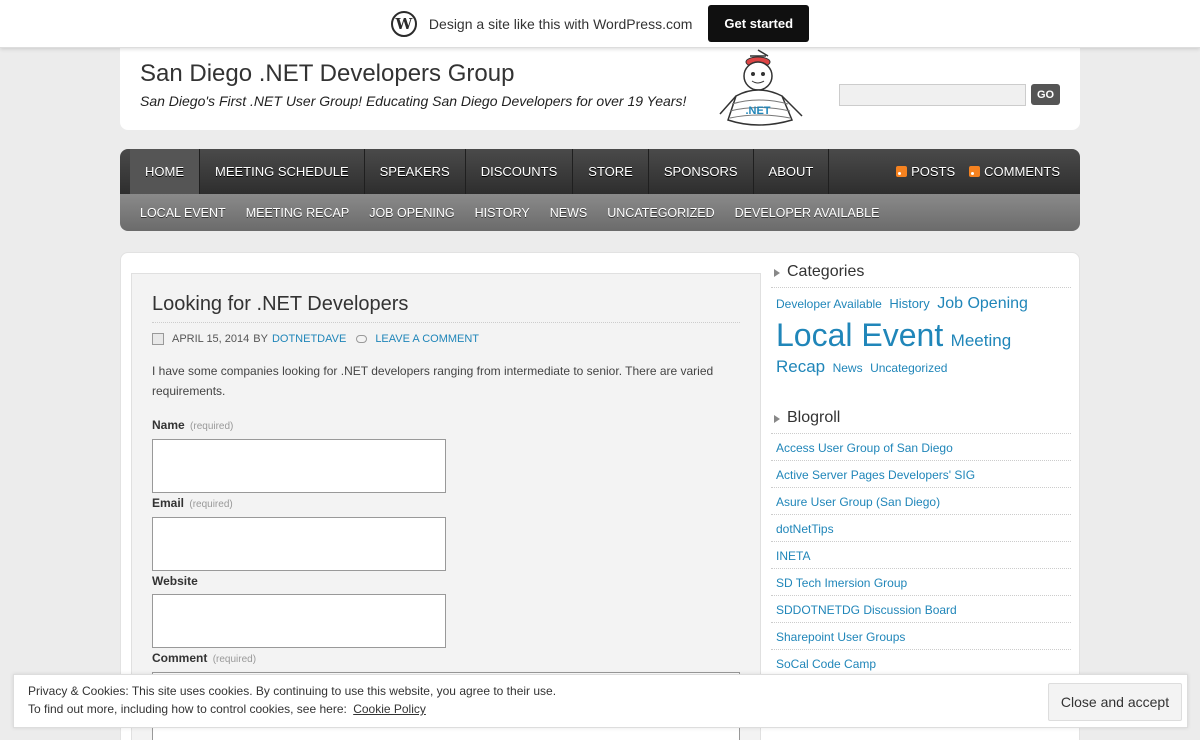 The height and width of the screenshot is (740, 1200). Describe the element at coordinates (660, 213) in the screenshot. I see `subnav-item-uncategorized: UNCATEGORIZED` at that location.